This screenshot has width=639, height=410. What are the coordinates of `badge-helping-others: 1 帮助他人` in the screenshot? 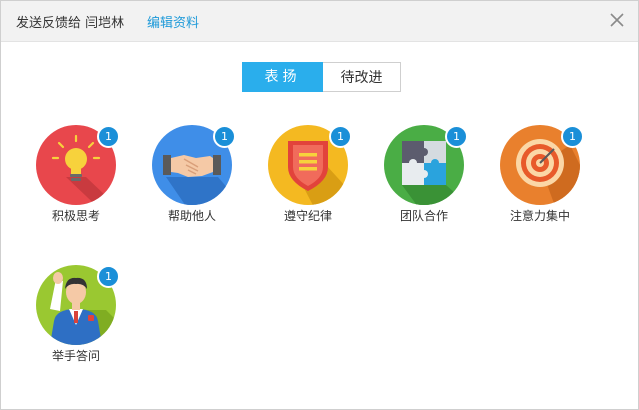 It's located at (192, 180).